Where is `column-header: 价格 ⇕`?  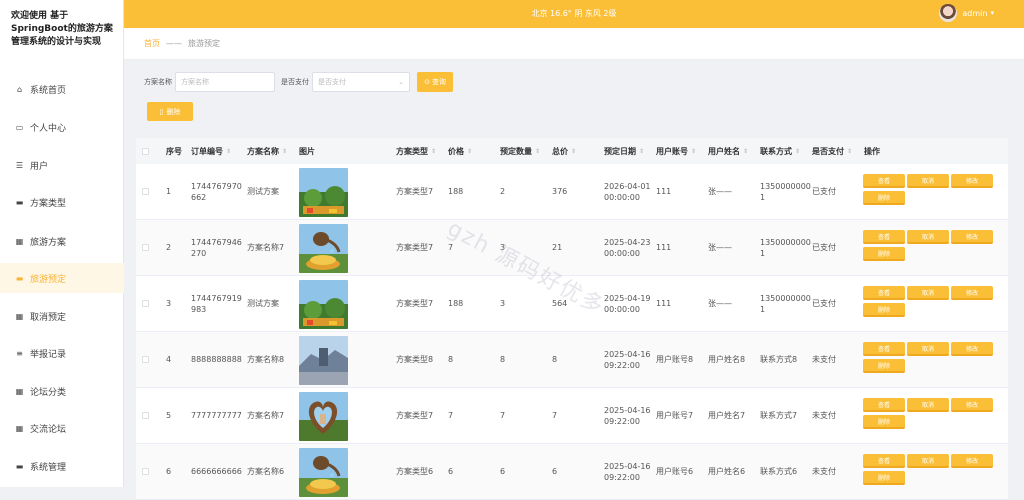 column-header: 价格 ⇕ is located at coordinates (460, 151).